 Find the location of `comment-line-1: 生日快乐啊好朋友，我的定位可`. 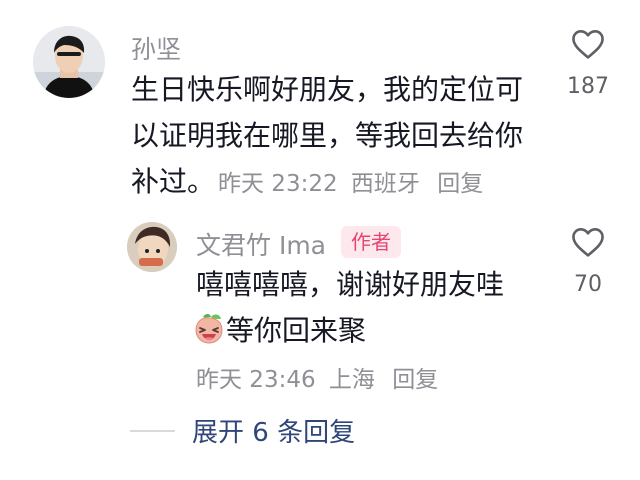

comment-line-1: 生日快乐啊好朋友，我的定位可 is located at coordinates (327, 89).